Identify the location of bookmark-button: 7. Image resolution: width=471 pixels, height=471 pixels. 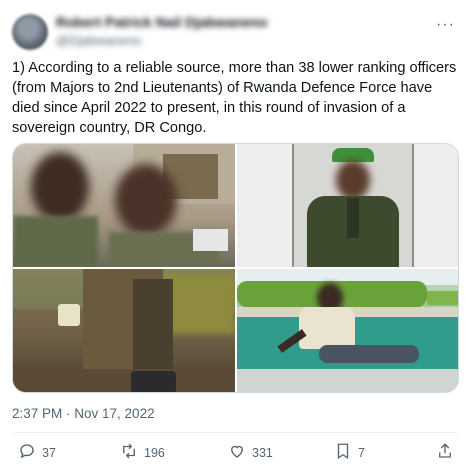
(349, 453).